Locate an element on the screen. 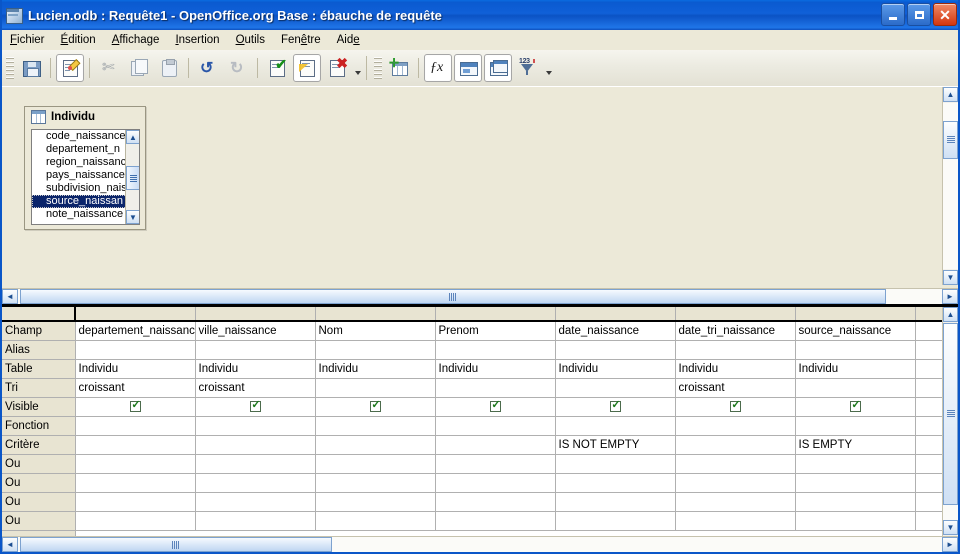  grid-row-visible: Visible is located at coordinates (472, 407).